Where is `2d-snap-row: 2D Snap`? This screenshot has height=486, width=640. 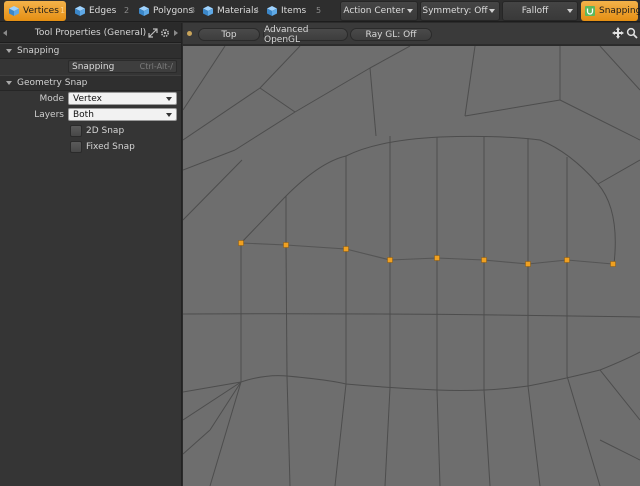 2d-snap-row: 2D Snap is located at coordinates (90, 131).